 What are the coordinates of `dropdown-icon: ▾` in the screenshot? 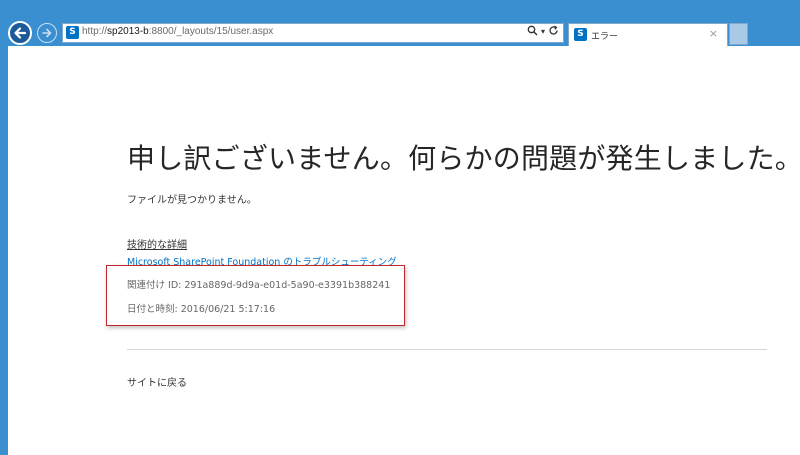 It's located at (543, 32).